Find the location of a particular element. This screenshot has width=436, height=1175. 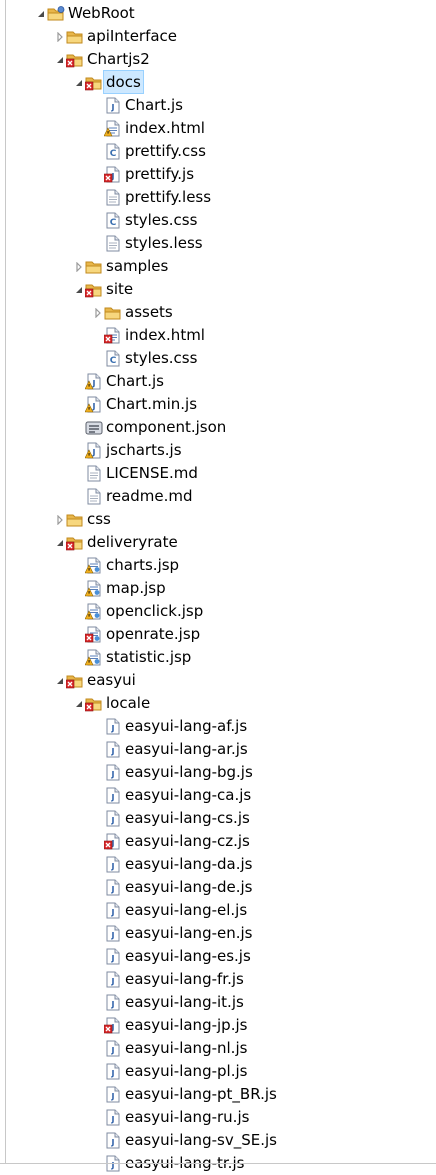

tree-item-prettify-css: Cprettify.css is located at coordinates (218, 151).